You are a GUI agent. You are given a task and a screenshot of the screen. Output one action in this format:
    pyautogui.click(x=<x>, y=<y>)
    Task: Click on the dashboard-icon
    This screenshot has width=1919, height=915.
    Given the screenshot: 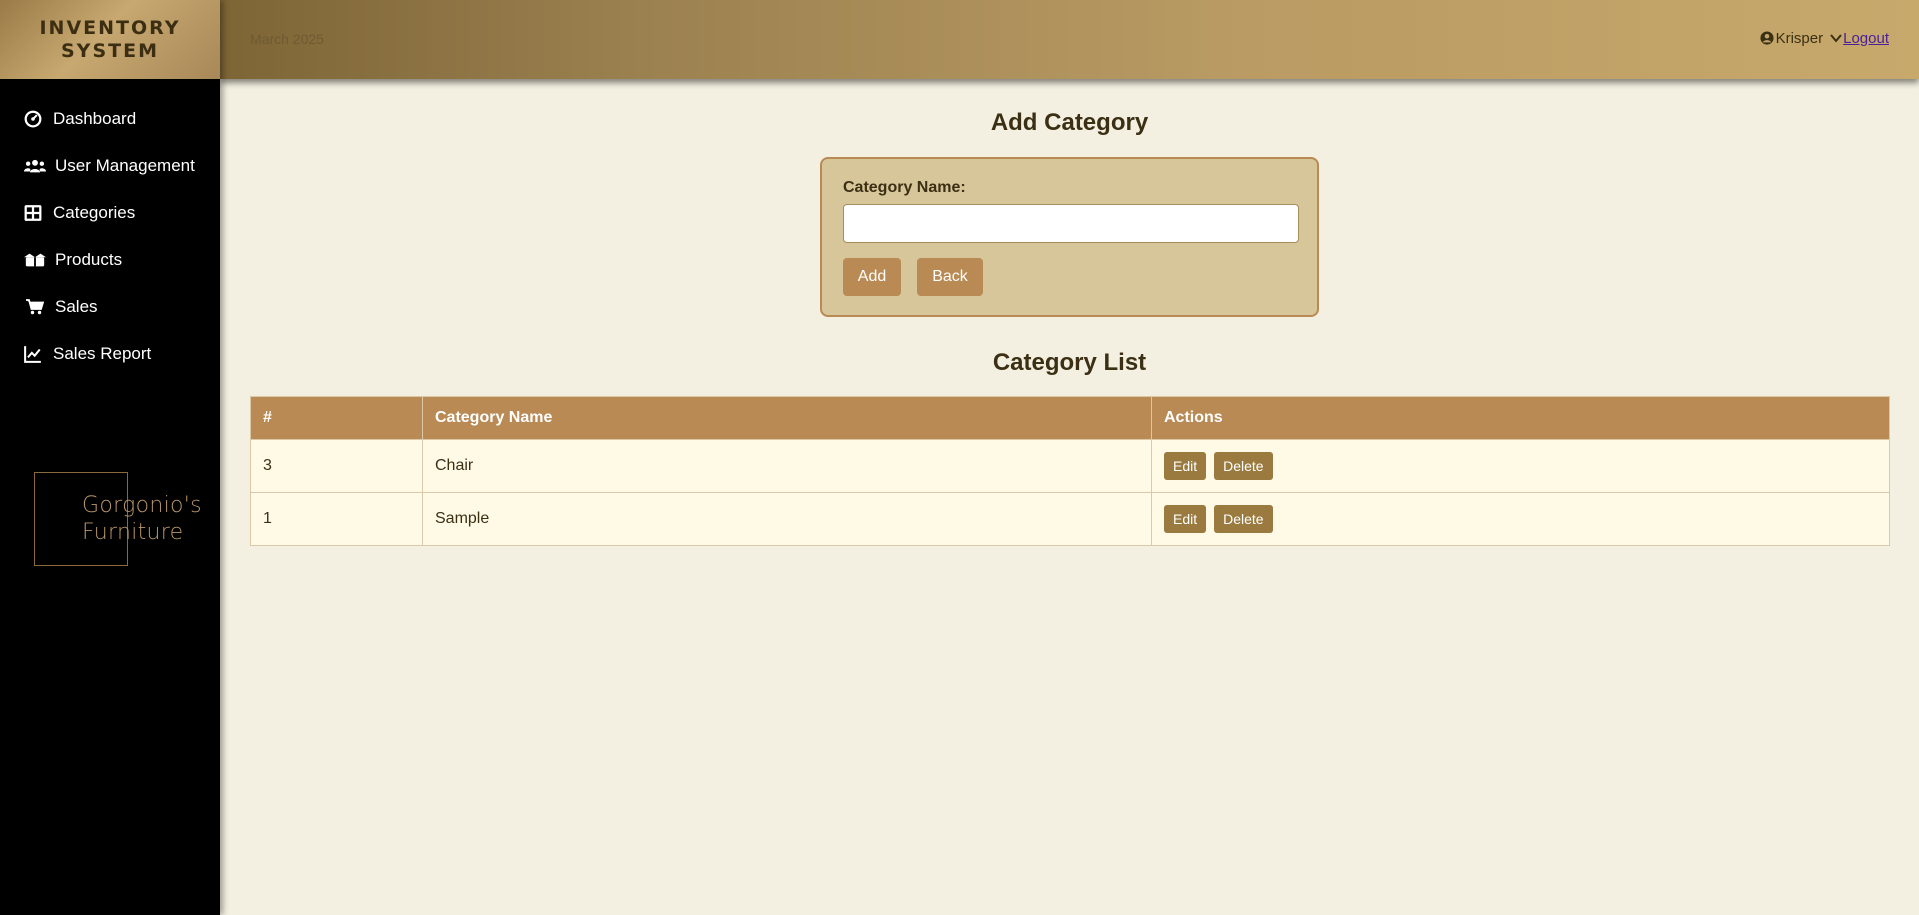 What is the action you would take?
    pyautogui.click(x=33, y=119)
    